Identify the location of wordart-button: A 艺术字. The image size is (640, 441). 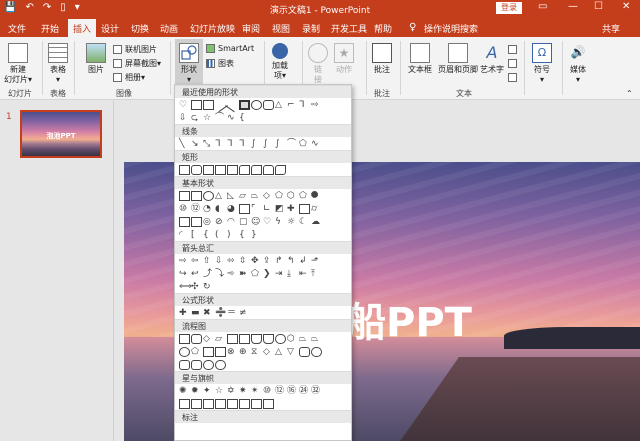
(492, 59).